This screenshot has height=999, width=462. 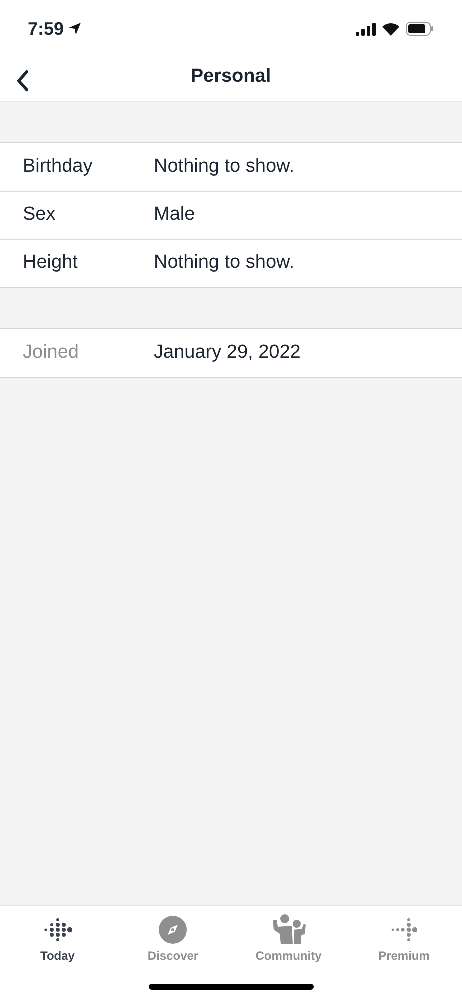 I want to click on field-label: Height, so click(x=51, y=263).